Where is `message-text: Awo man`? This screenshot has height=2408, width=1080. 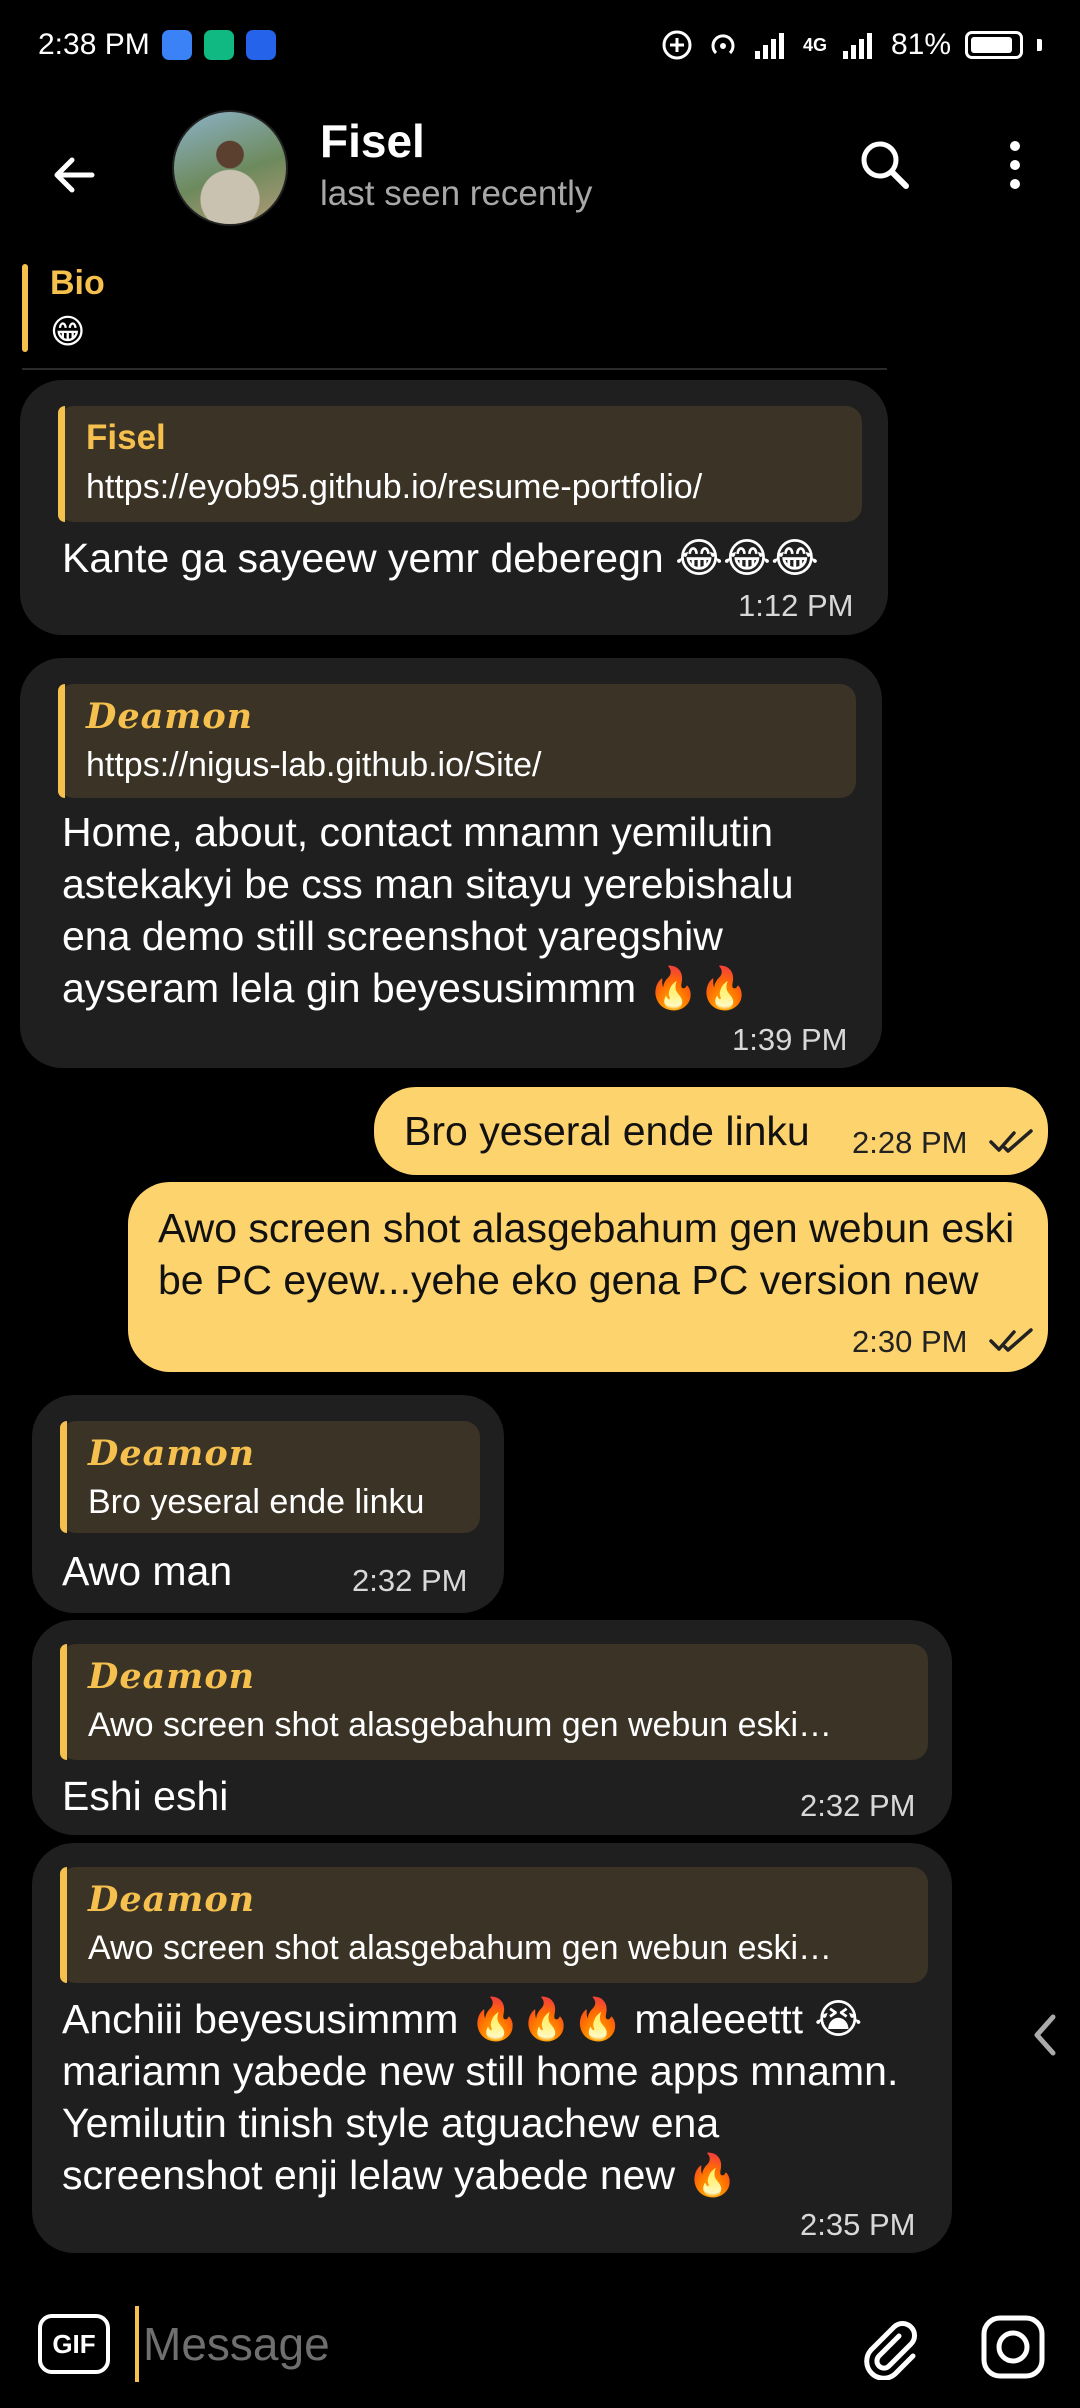 message-text: Awo man is located at coordinates (147, 1571).